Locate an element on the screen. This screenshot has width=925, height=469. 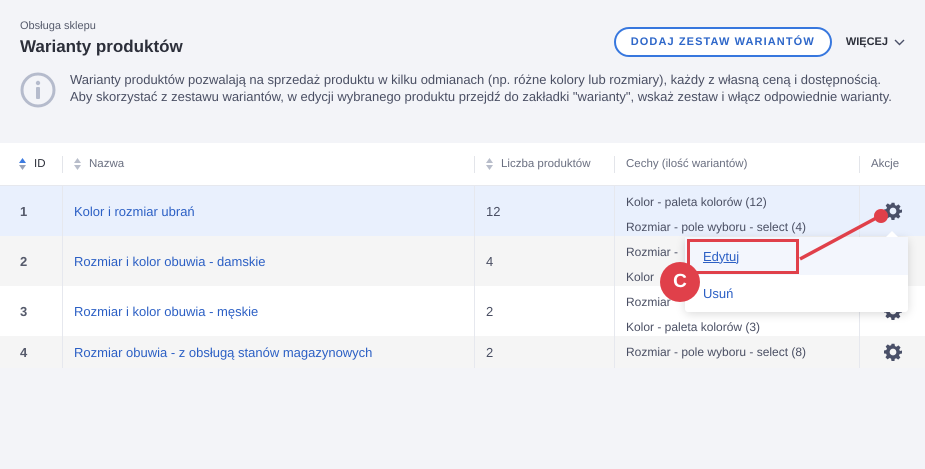
feature-text: Rozmiar - pole wyboru - select (8) is located at coordinates (716, 352).